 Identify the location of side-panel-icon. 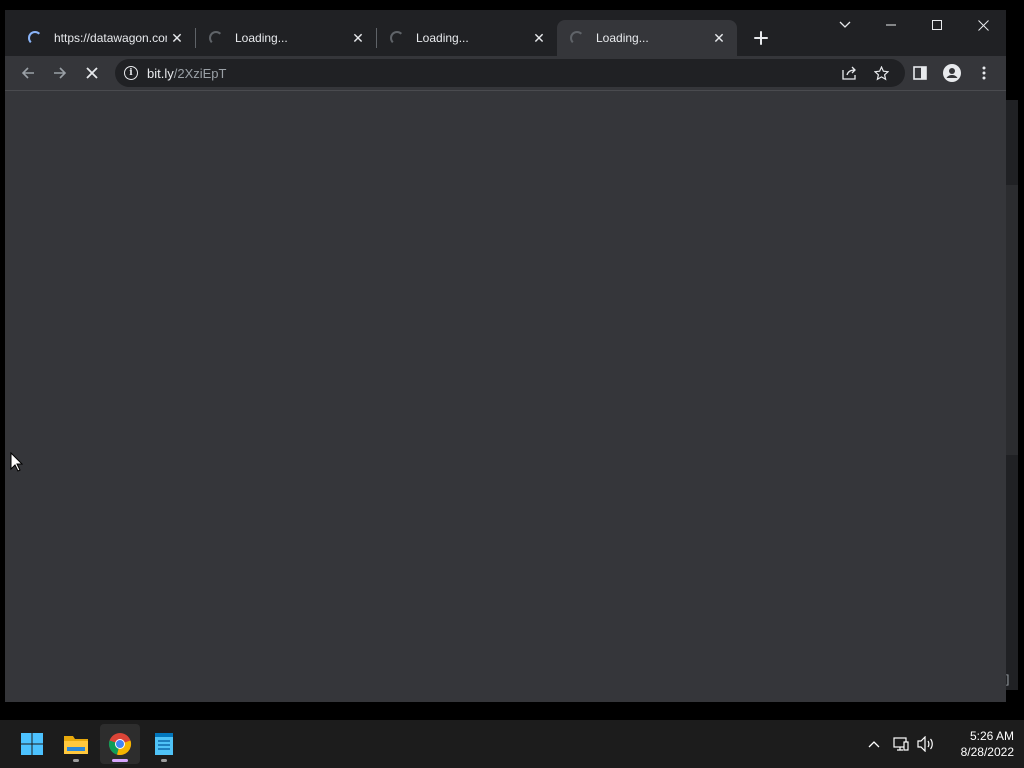
(920, 73).